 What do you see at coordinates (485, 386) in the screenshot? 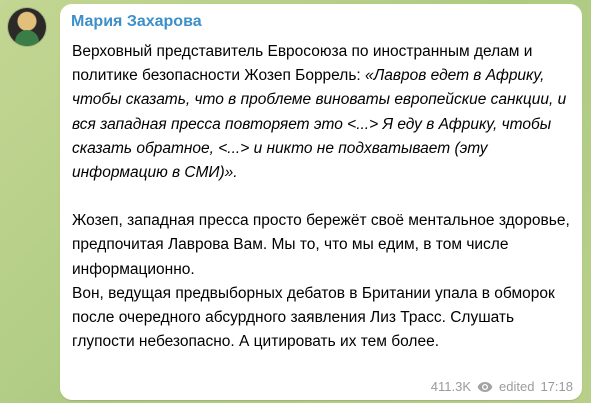
I see `eye-icon` at bounding box center [485, 386].